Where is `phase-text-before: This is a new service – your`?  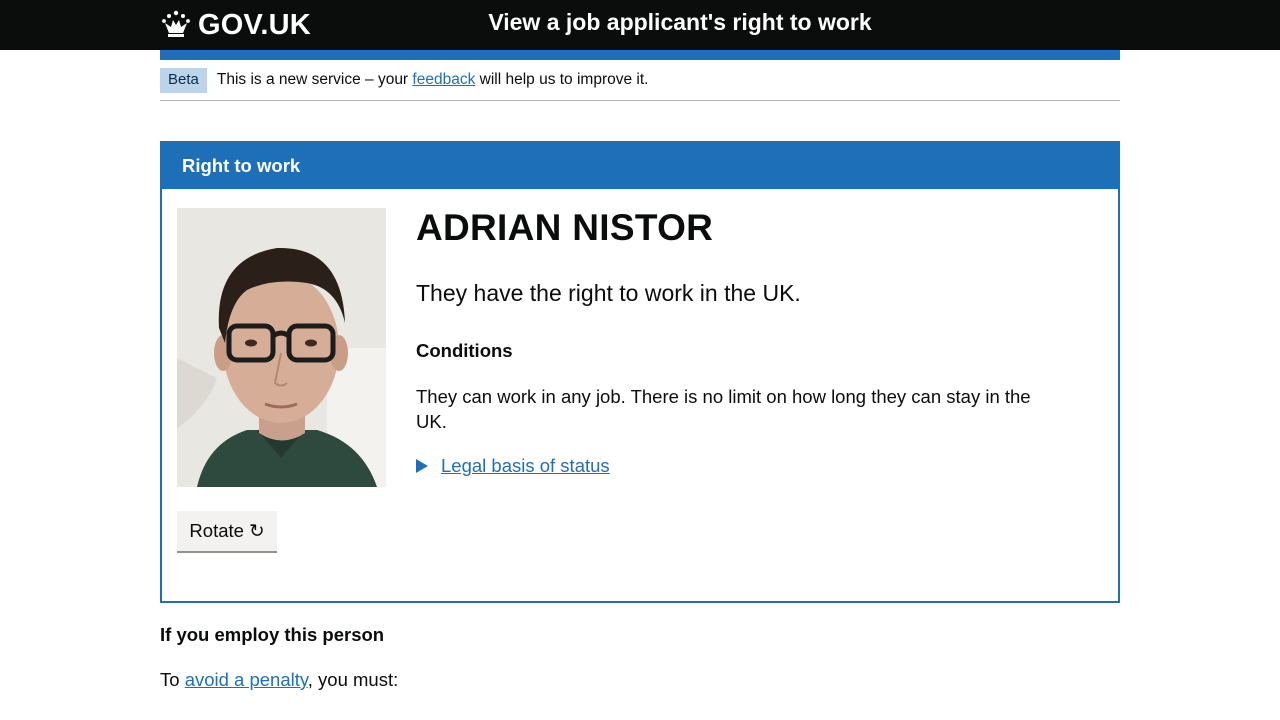
phase-text-before: This is a new service – your is located at coordinates (314, 79).